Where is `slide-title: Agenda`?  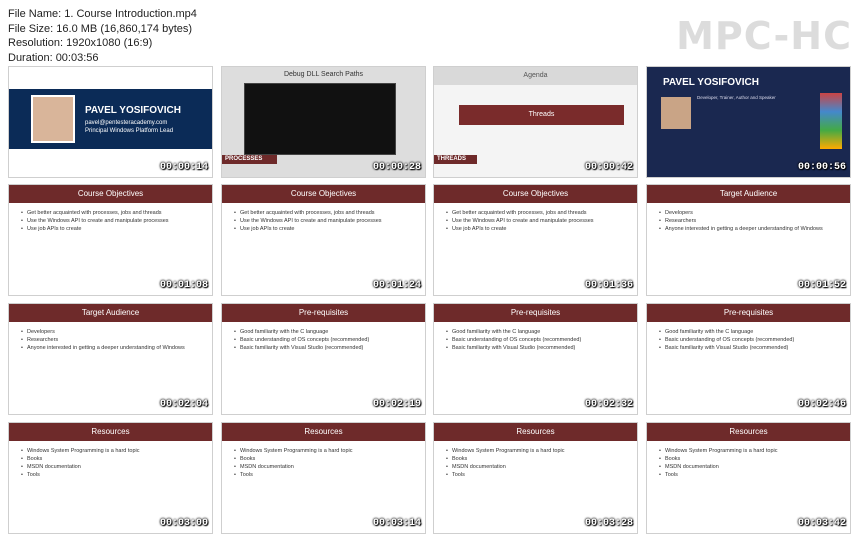 slide-title: Agenda is located at coordinates (535, 76).